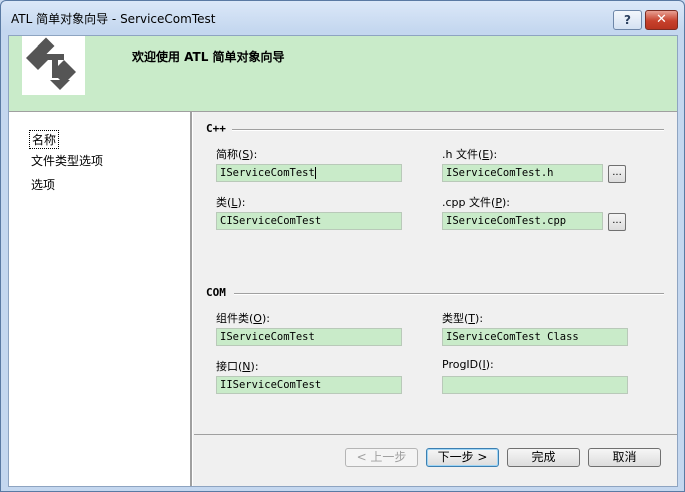 This screenshot has width=685, height=492. I want to click on class-label: 类(L):, so click(231, 202).